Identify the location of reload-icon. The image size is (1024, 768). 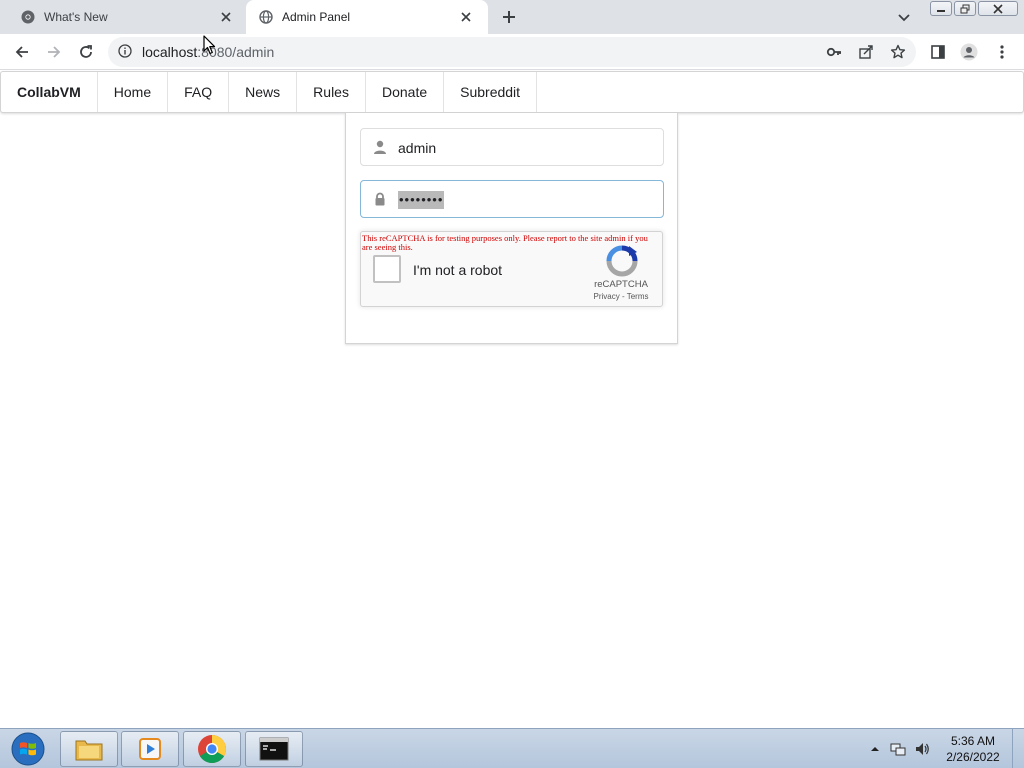
(86, 51).